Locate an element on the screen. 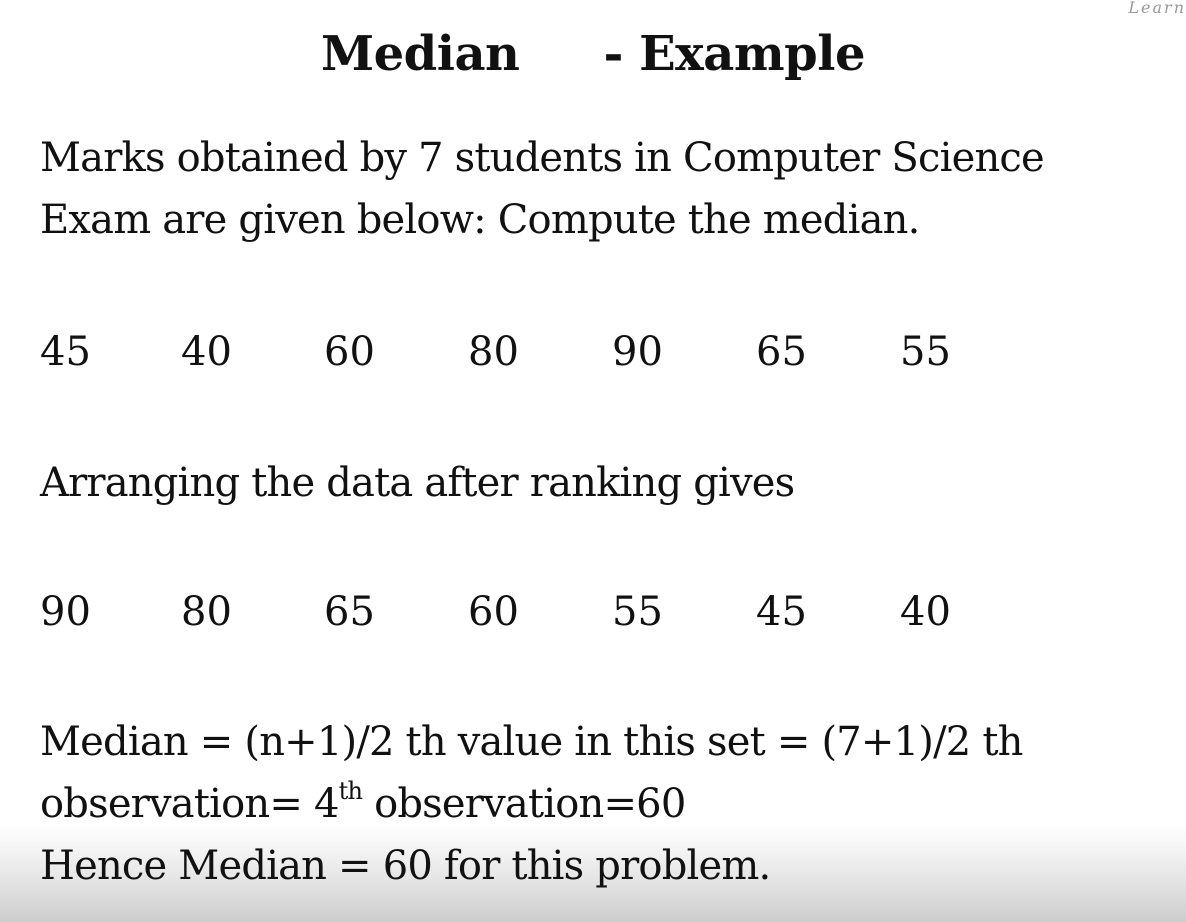 Image resolution: width=1186 pixels, height=922 pixels. observation-suffix: observation=60 is located at coordinates (524, 804).